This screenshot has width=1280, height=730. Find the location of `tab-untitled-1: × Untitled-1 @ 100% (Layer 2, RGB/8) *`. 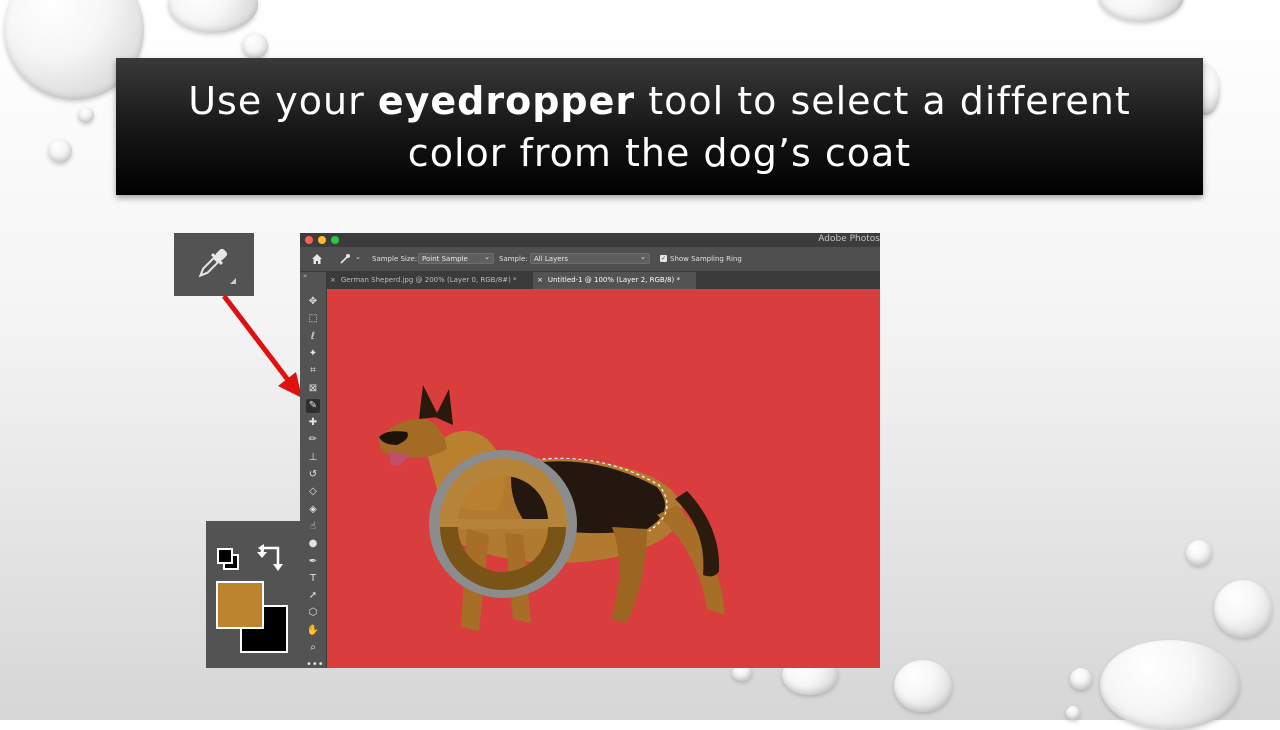

tab-untitled-1: × Untitled-1 @ 100% (Layer 2, RGB/8) * is located at coordinates (614, 280).